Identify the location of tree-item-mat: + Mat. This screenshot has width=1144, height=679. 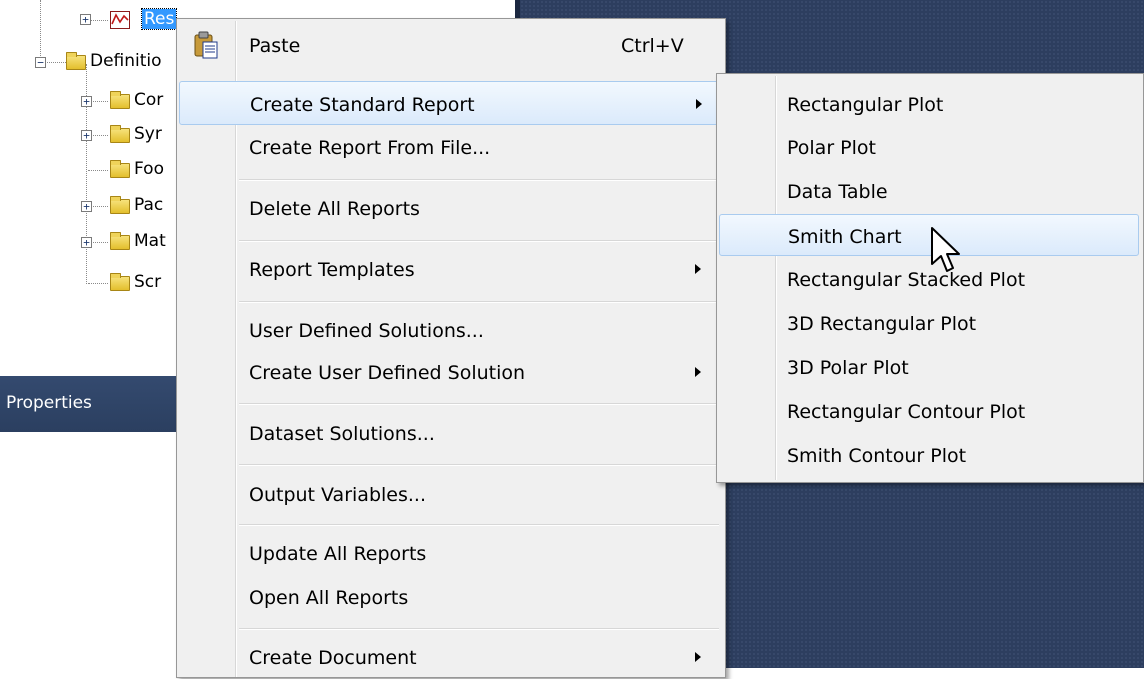
(100, 242).